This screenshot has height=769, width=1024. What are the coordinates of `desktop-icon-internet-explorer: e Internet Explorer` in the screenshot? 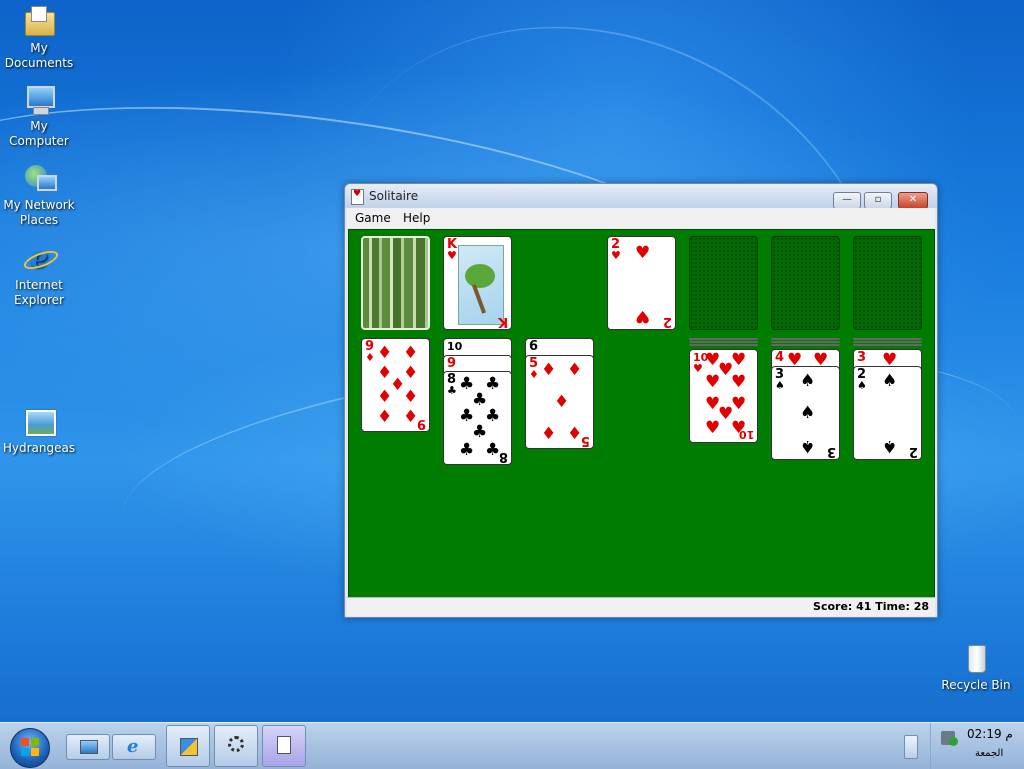 It's located at (39, 275).